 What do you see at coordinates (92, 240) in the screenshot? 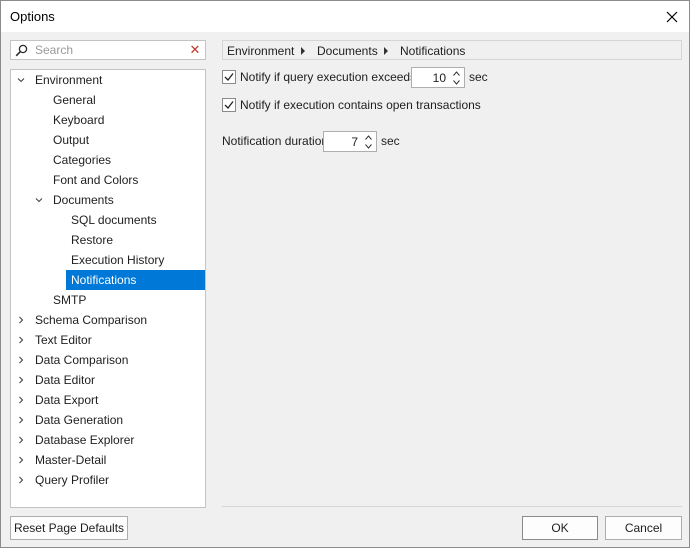
I see `tree-item-label: Restore` at bounding box center [92, 240].